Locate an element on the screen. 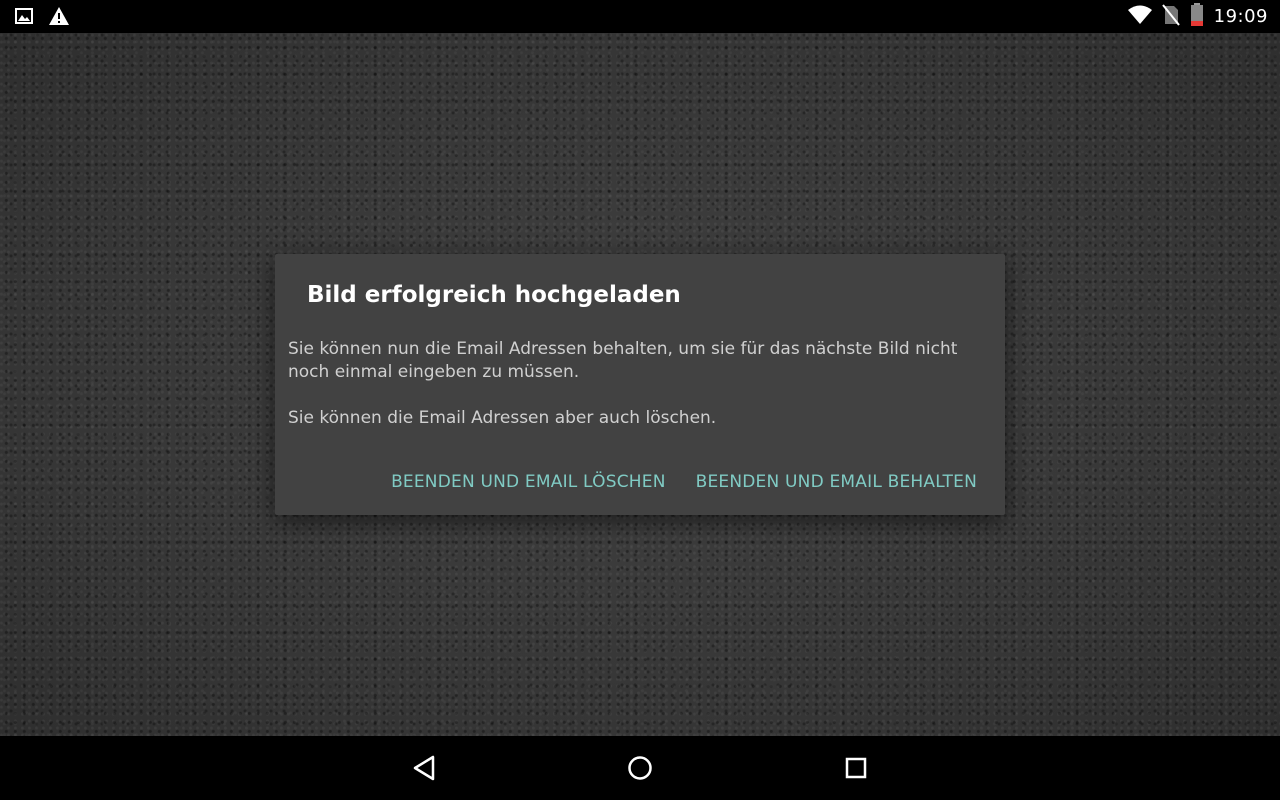  no-sim-icon is located at coordinates (1170, 16).